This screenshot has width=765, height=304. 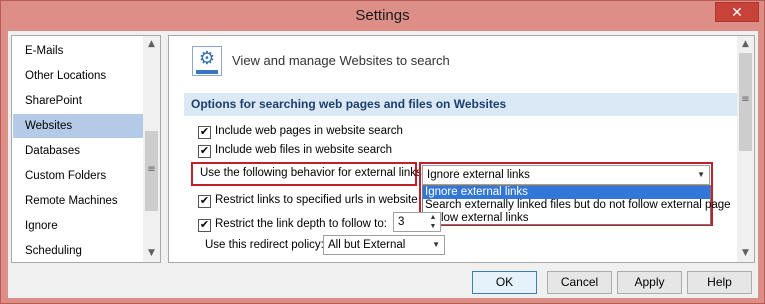 I want to click on include-web-pages-checkbox: ✔, so click(x=204, y=132).